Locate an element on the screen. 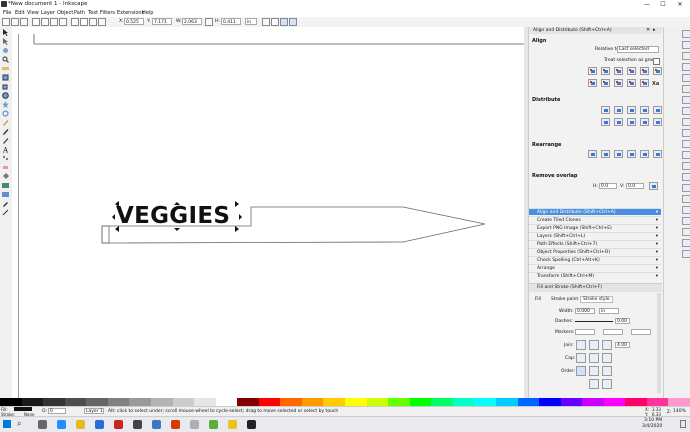  zoom-selection-icon is located at coordinates (686, 155).